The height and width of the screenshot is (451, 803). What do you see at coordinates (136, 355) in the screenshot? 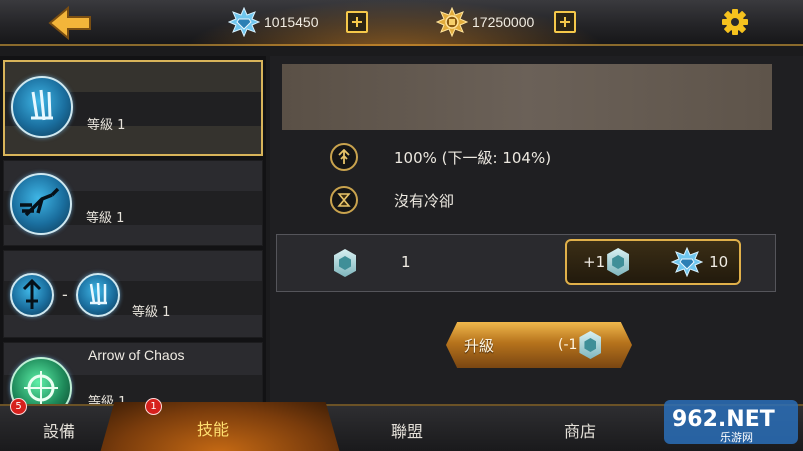
I see `skill-name: Arrow of Chaos` at bounding box center [136, 355].